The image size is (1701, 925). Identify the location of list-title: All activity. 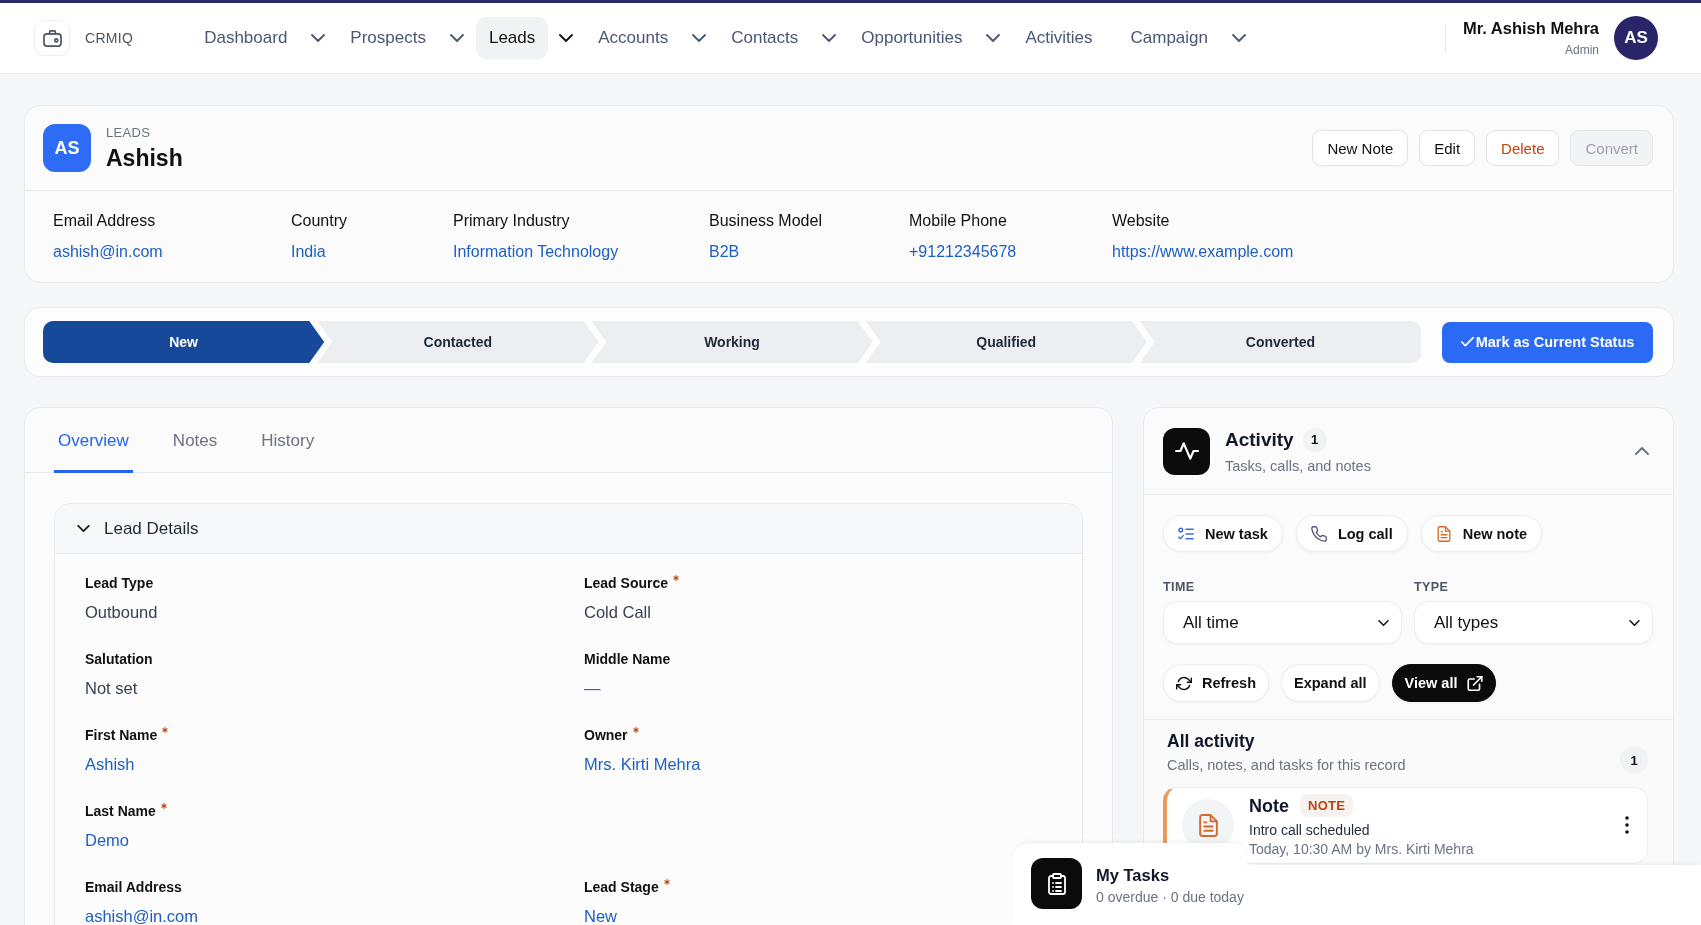
(1211, 741).